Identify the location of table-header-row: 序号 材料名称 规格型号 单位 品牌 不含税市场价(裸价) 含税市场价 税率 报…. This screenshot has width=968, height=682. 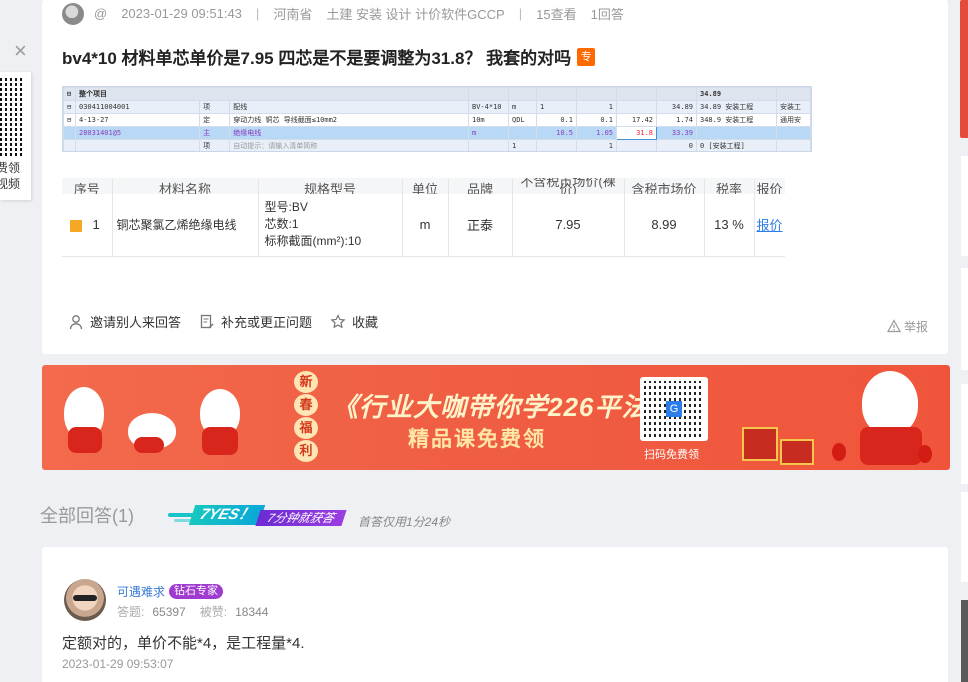
(423, 186).